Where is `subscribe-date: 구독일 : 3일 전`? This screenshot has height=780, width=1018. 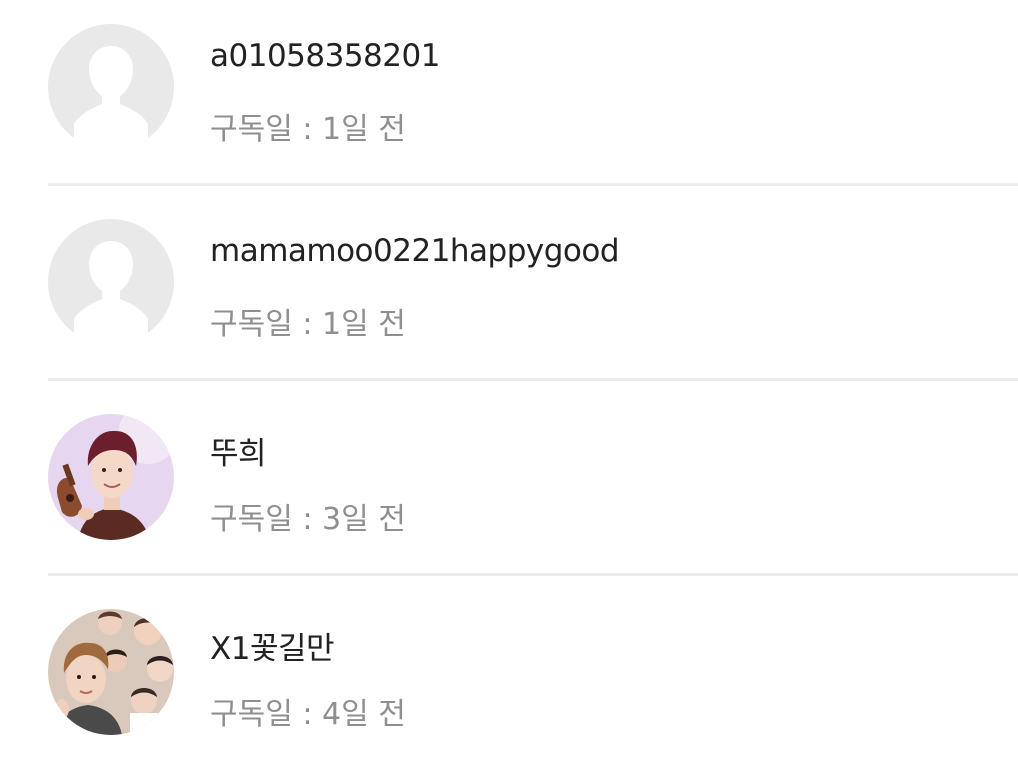 subscribe-date: 구독일 : 3일 전 is located at coordinates (308, 519).